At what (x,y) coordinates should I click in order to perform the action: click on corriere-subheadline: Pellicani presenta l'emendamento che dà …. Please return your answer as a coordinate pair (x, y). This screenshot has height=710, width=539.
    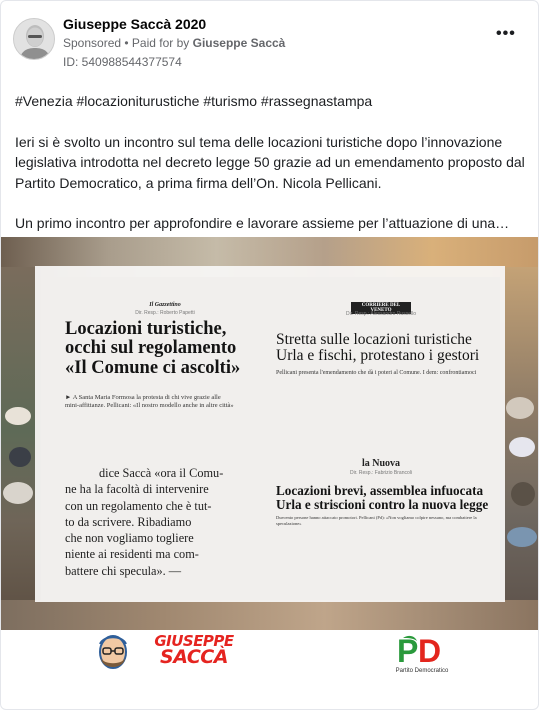
    Looking at the image, I should click on (376, 373).